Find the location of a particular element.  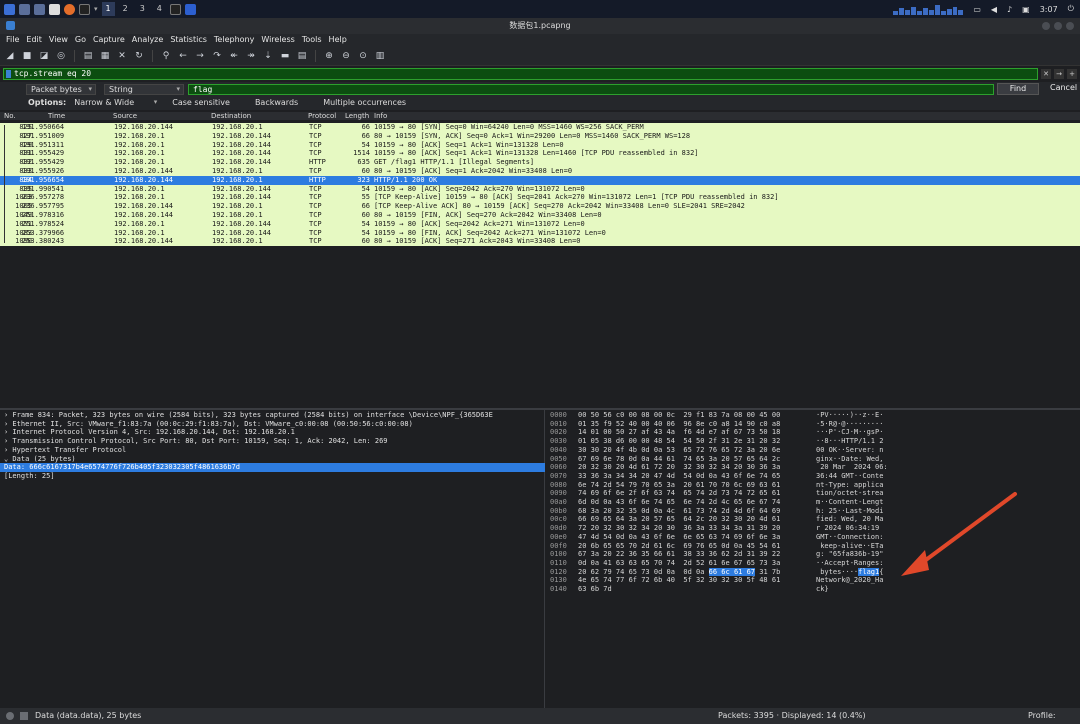

expert-info-icon is located at coordinates (10, 716).